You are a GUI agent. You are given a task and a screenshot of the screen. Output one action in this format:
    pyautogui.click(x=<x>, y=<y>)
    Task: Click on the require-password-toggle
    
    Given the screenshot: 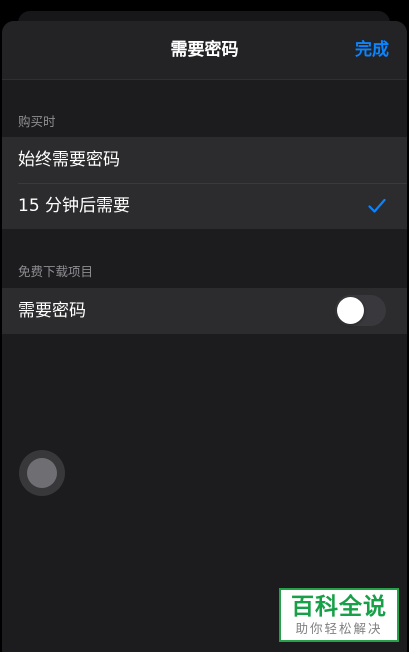 What is the action you would take?
    pyautogui.click(x=360, y=310)
    